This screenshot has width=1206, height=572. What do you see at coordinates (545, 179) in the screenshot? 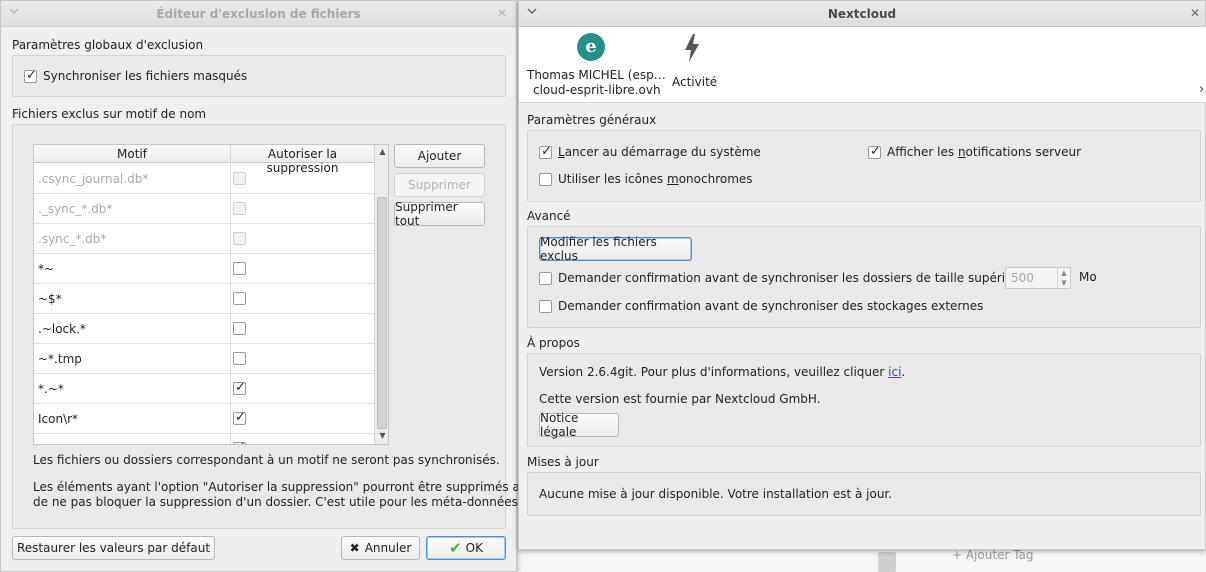
I see `monochrome-icons-checkbox` at bounding box center [545, 179].